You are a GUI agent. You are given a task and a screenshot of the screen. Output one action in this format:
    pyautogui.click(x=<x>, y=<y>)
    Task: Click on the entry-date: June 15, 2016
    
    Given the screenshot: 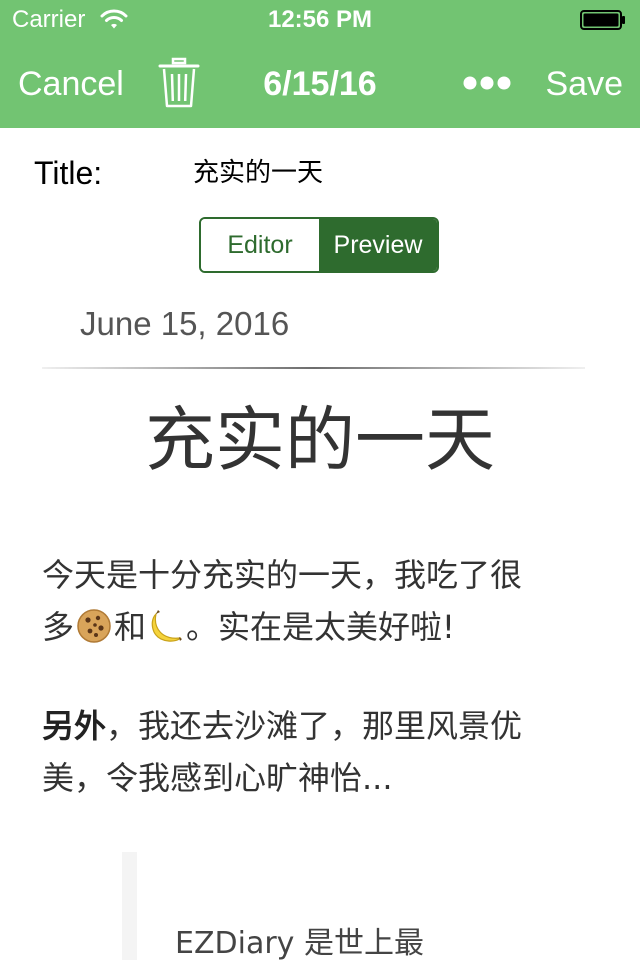 What is the action you would take?
    pyautogui.click(x=185, y=323)
    